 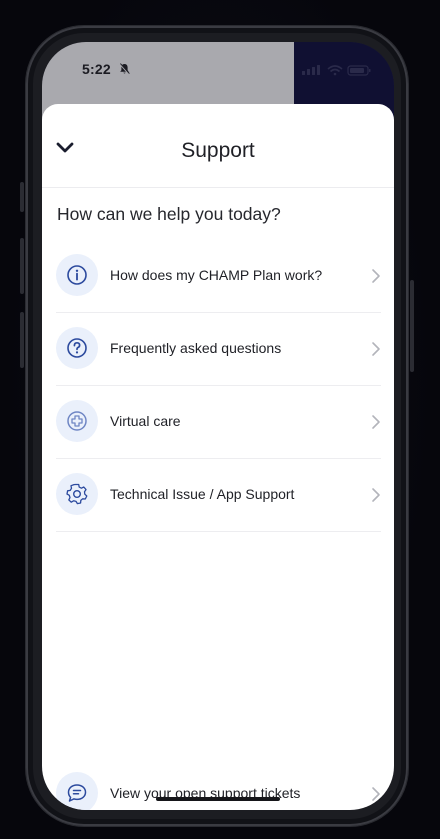 I want to click on chat-ticket-icon, so click(x=77, y=793).